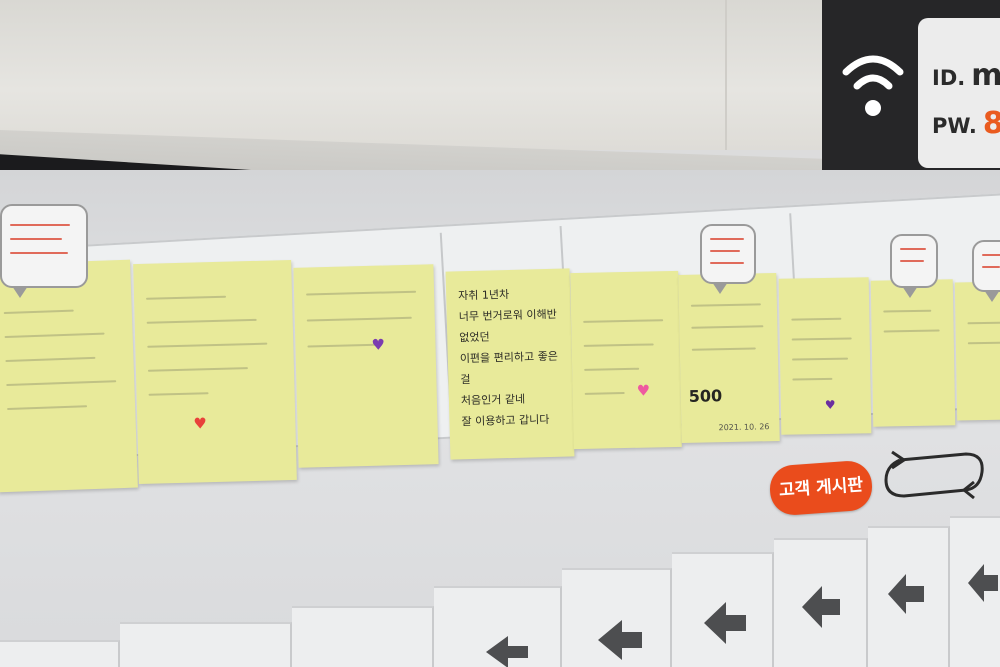 The height and width of the screenshot is (667, 1000). I want to click on wifi-pw-row: PW. 834, so click(966, 123).